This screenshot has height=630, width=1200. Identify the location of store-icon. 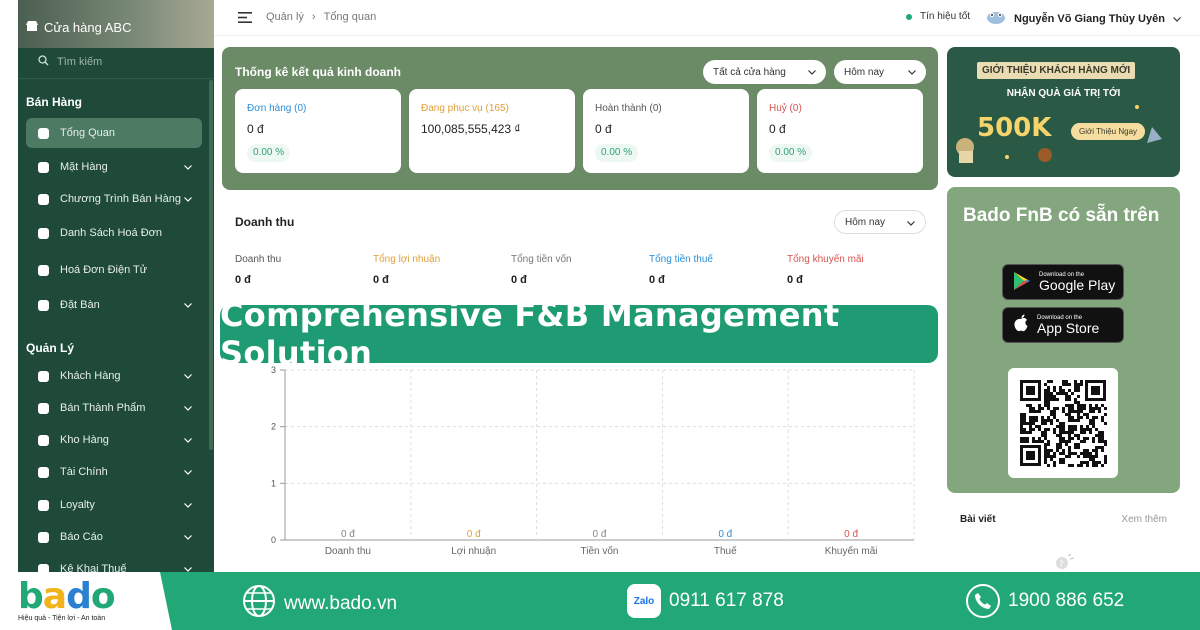
(32, 27).